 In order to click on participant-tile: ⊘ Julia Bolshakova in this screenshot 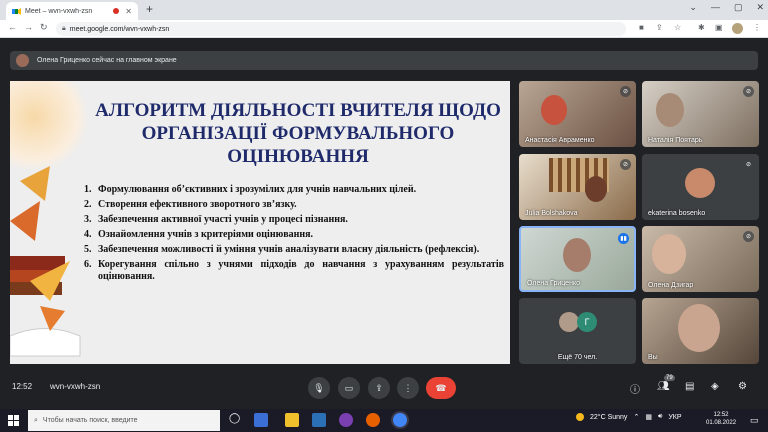, I will do `click(577, 187)`.